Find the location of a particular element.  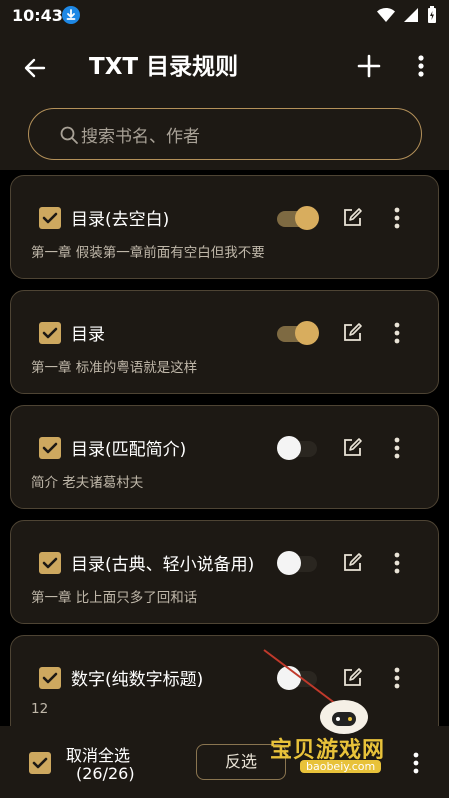

rule-name: 数字(纯数字标题) is located at coordinates (137, 680).